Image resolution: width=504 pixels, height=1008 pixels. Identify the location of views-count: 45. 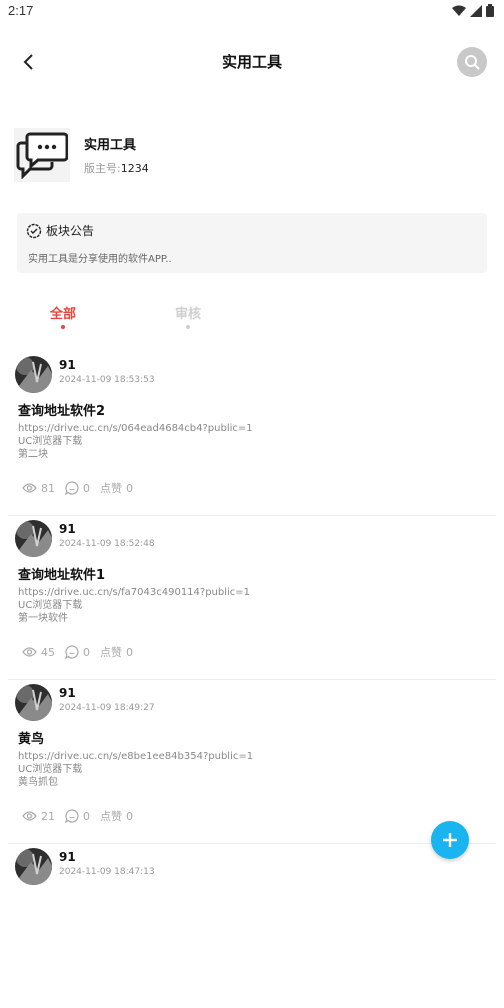
(48, 652).